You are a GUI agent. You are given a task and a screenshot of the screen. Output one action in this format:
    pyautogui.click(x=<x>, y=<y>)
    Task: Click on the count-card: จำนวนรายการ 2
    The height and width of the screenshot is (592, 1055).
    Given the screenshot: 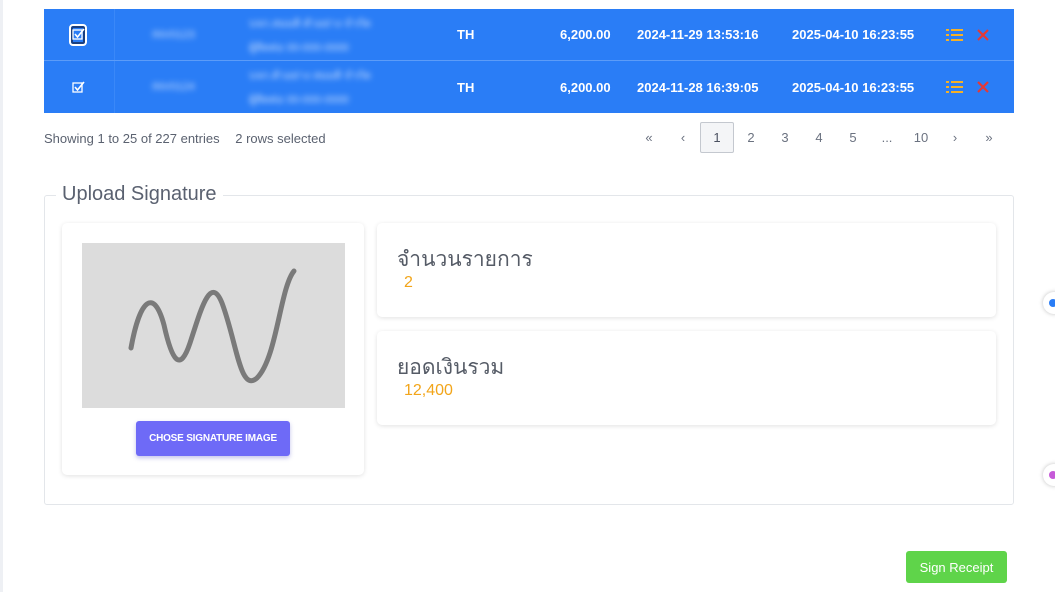 What is the action you would take?
    pyautogui.click(x=686, y=270)
    